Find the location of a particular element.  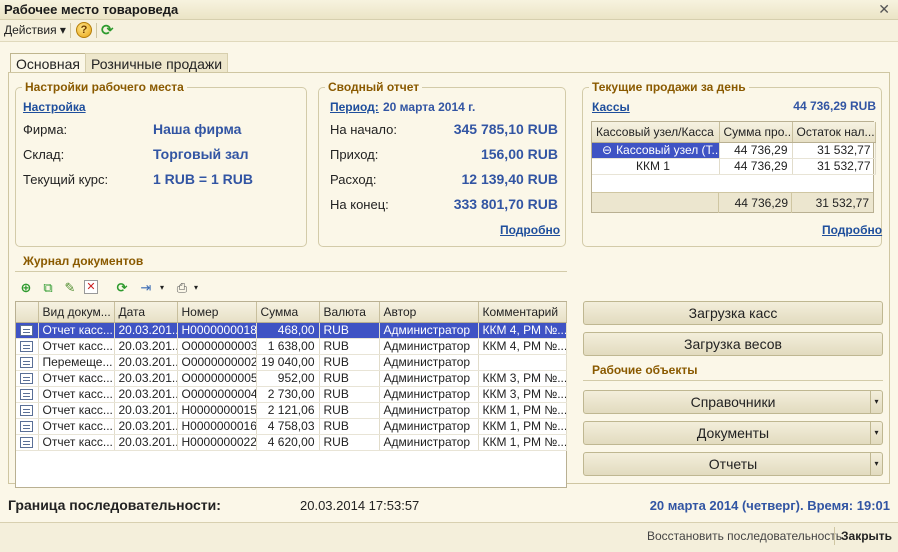

report-details-link: Подробно is located at coordinates (530, 230).